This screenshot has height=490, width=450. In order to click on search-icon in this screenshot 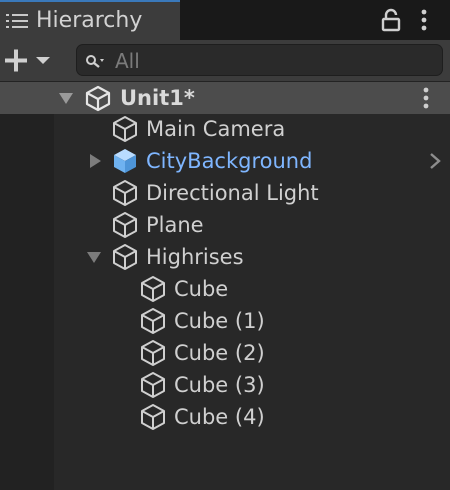, I will do `click(95, 61)`.